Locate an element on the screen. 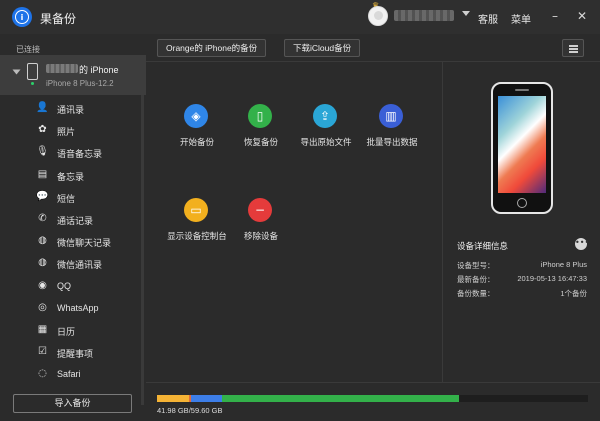 The image size is (600, 421). device-name: 的 iPhone is located at coordinates (99, 70).